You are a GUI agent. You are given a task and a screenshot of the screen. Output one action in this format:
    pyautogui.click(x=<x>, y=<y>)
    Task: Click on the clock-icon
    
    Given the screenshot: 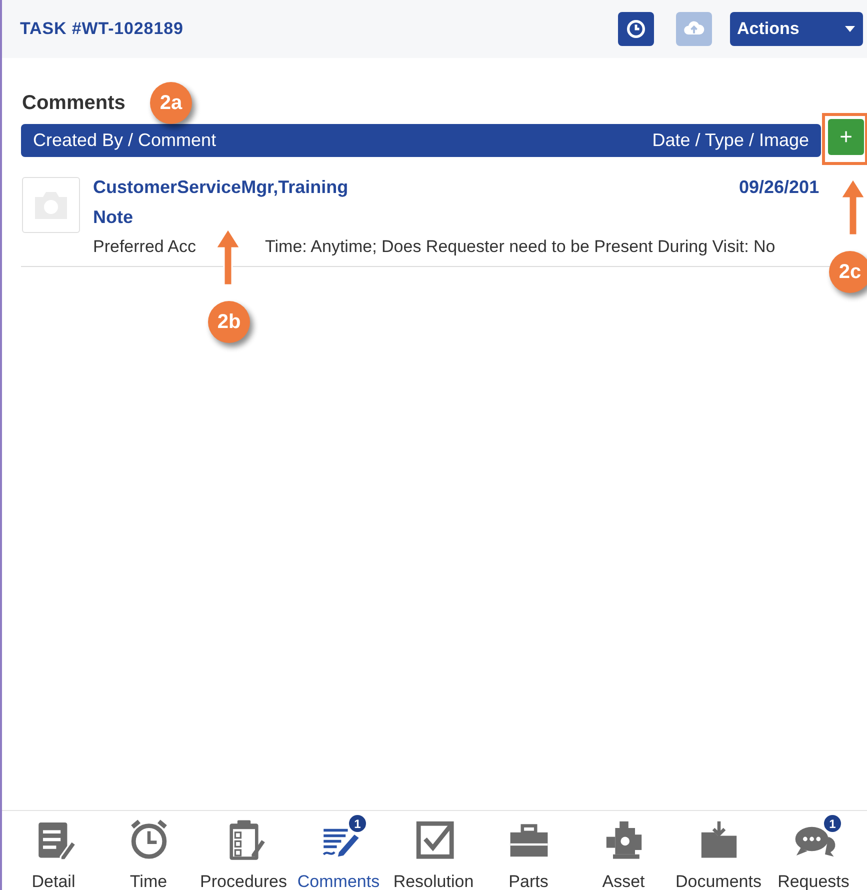 What is the action you would take?
    pyautogui.click(x=636, y=29)
    